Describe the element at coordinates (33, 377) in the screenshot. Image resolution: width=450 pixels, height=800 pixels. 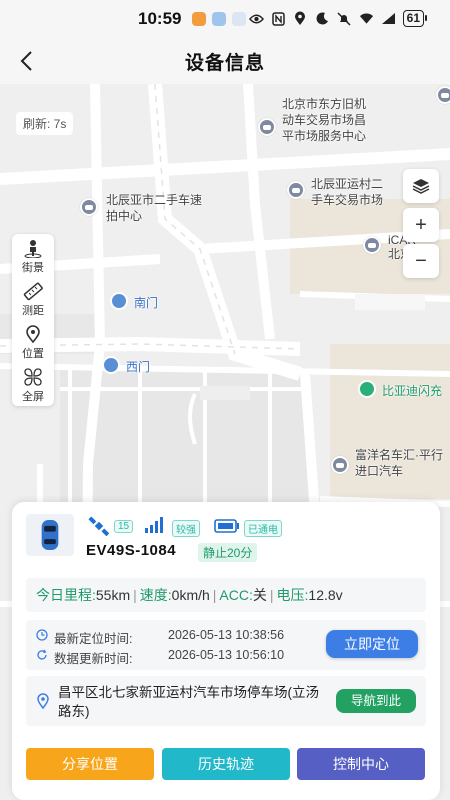
I see `fullscreen-icon` at that location.